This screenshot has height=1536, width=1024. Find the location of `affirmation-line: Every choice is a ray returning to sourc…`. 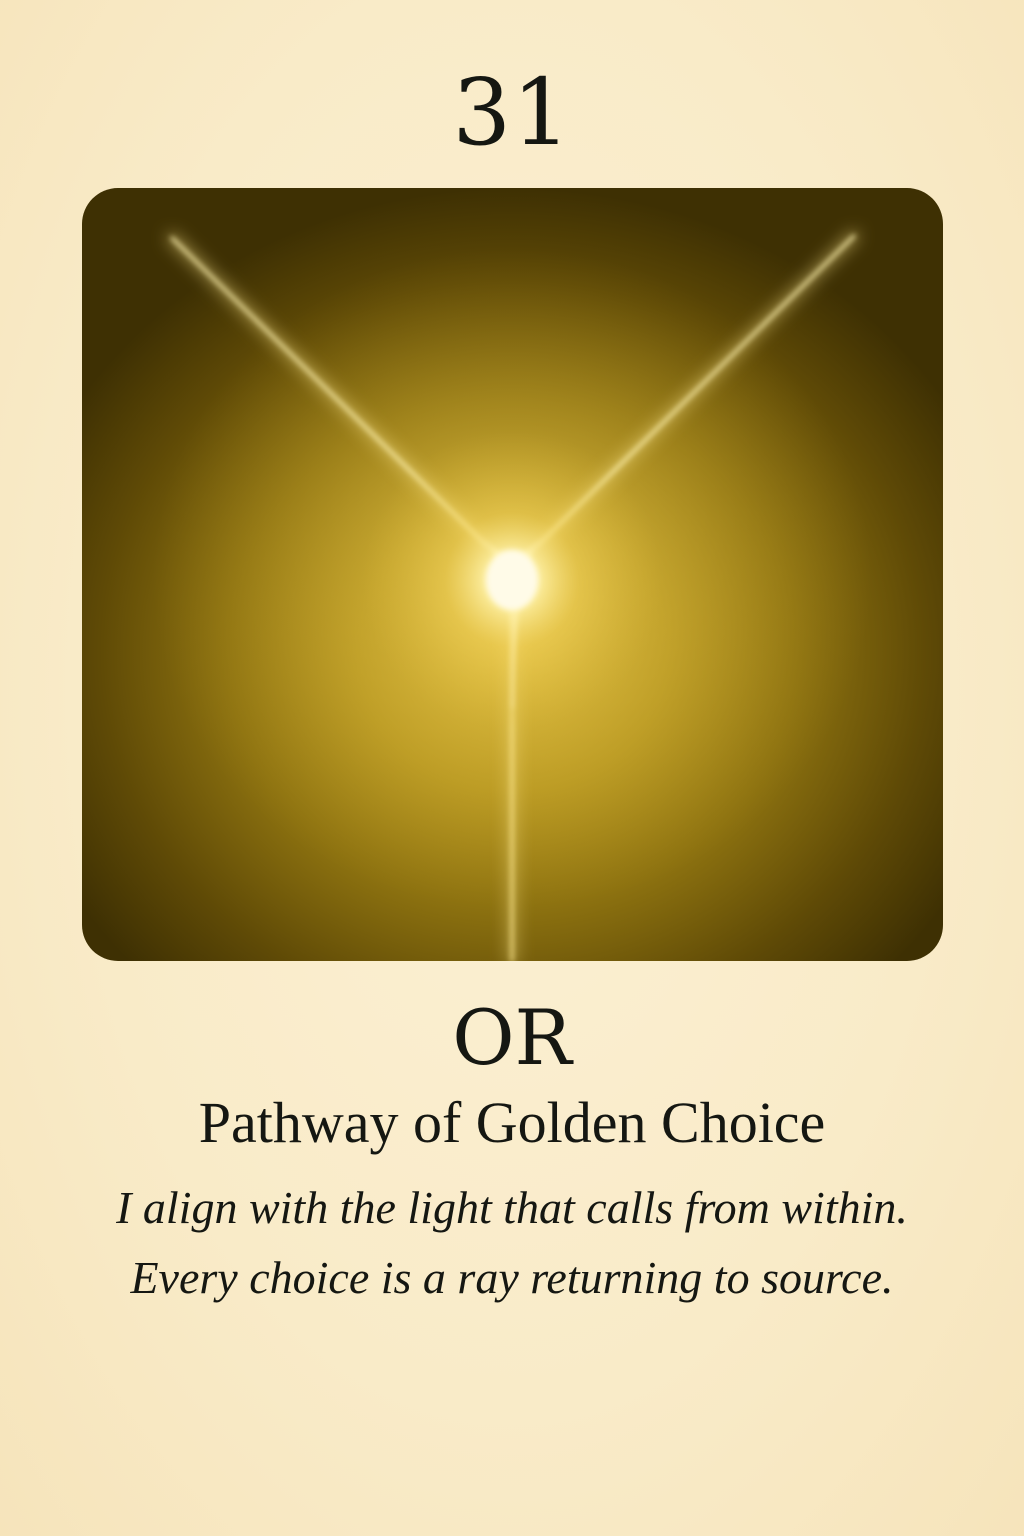

affirmation-line: Every choice is a ray returning to sourc… is located at coordinates (512, 1277).